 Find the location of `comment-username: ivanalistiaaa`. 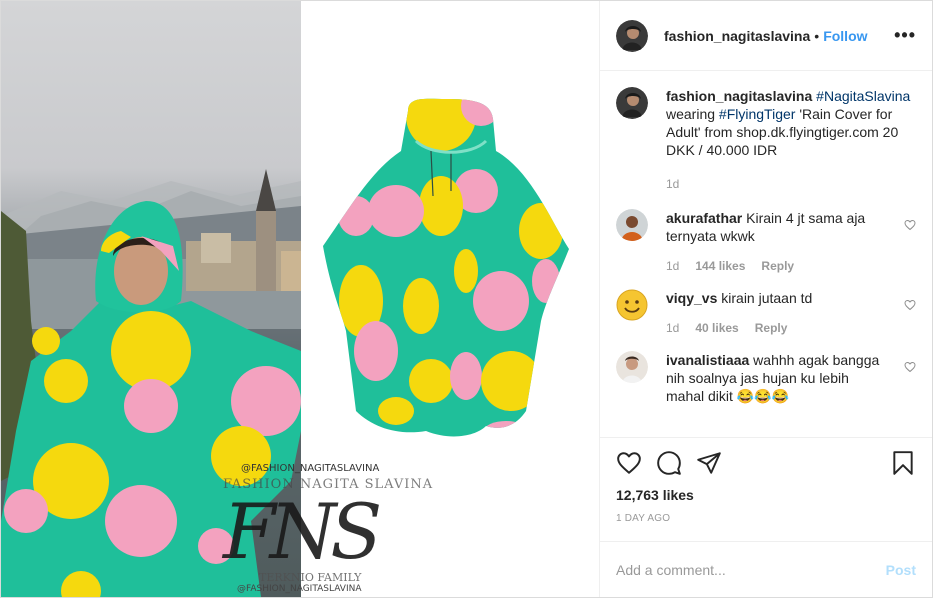

comment-username: ivanalistiaaa is located at coordinates (707, 360).